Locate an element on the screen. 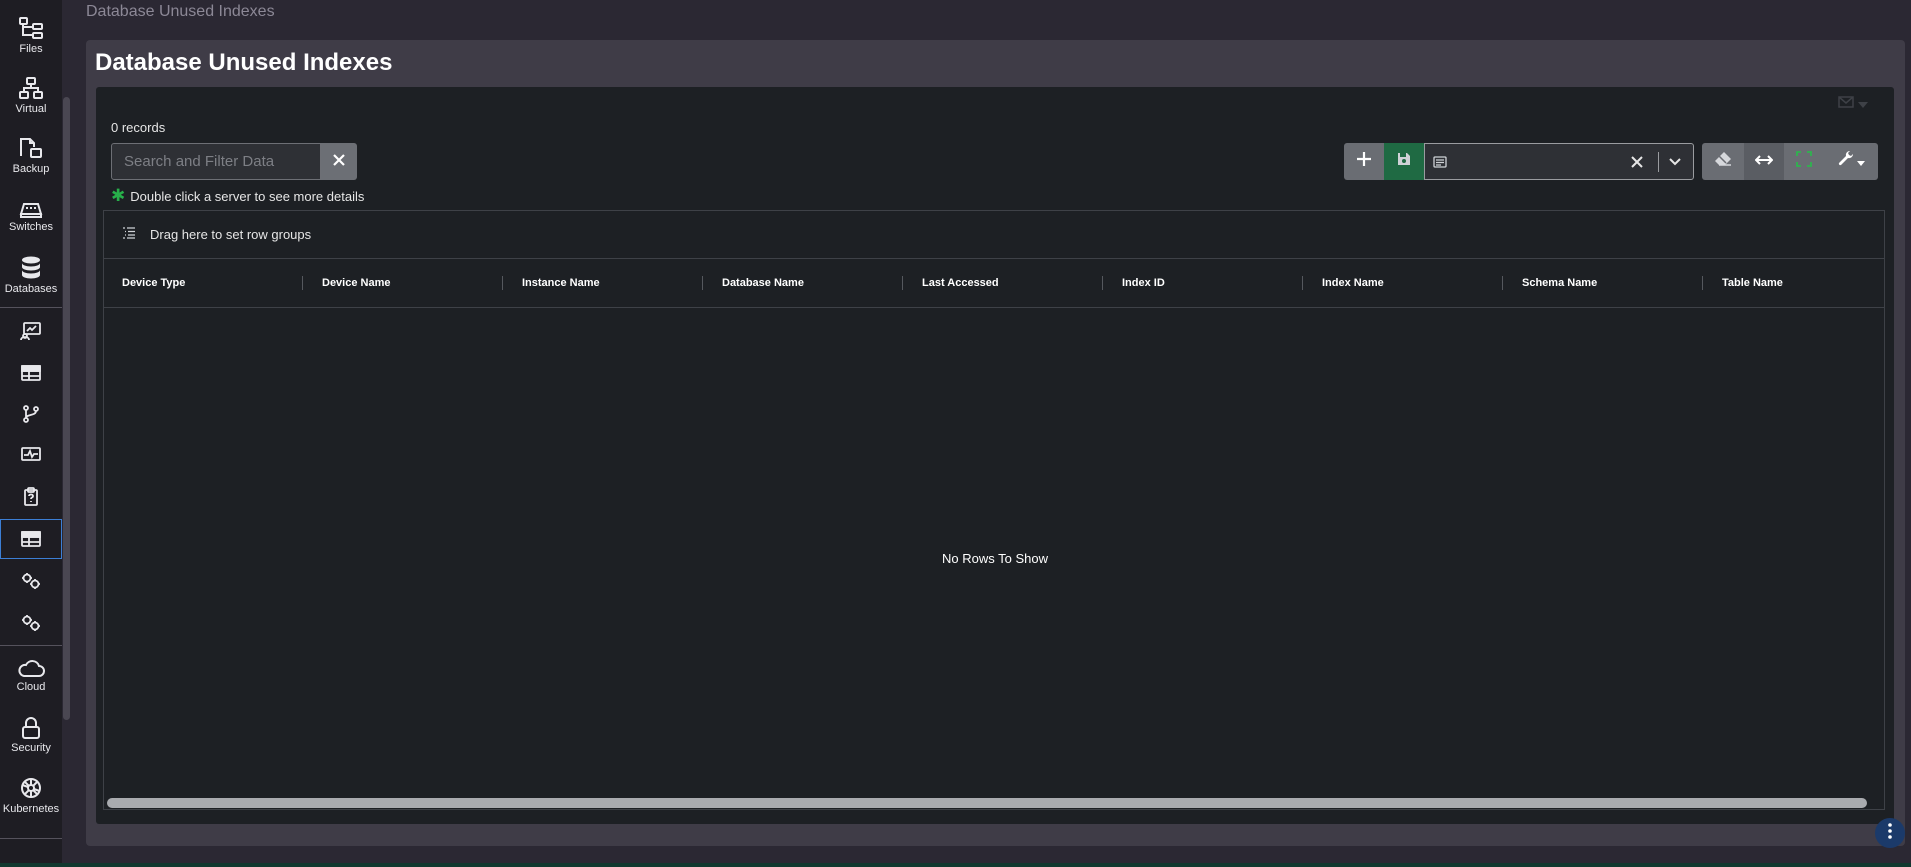 Image resolution: width=1911 pixels, height=867 pixels. sidebar-item-backup: Backup is located at coordinates (31, 155).